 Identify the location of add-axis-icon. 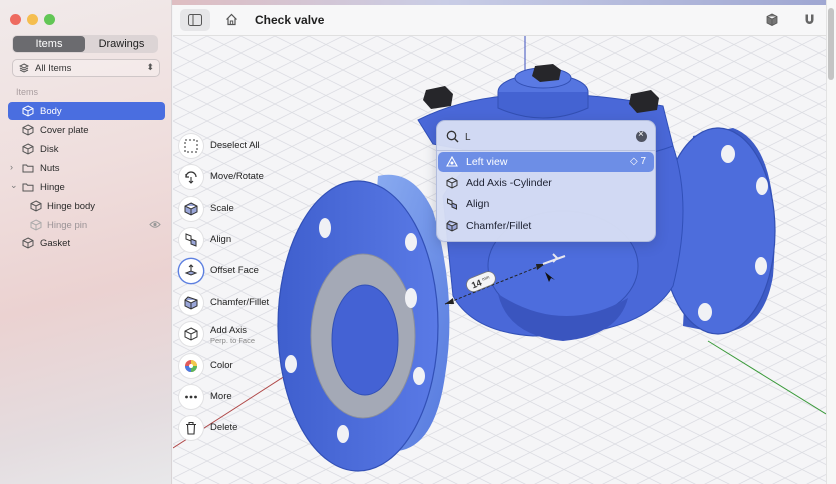
(191, 334).